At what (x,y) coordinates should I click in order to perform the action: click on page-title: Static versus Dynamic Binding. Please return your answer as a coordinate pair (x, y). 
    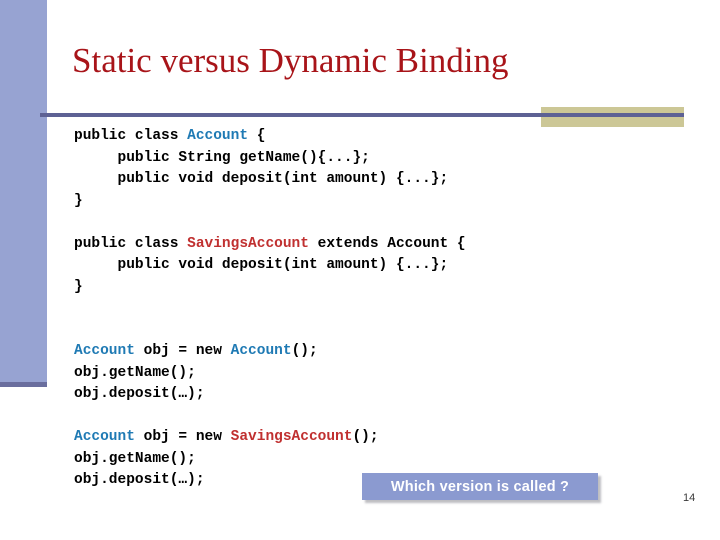
    Looking at the image, I should click on (290, 60).